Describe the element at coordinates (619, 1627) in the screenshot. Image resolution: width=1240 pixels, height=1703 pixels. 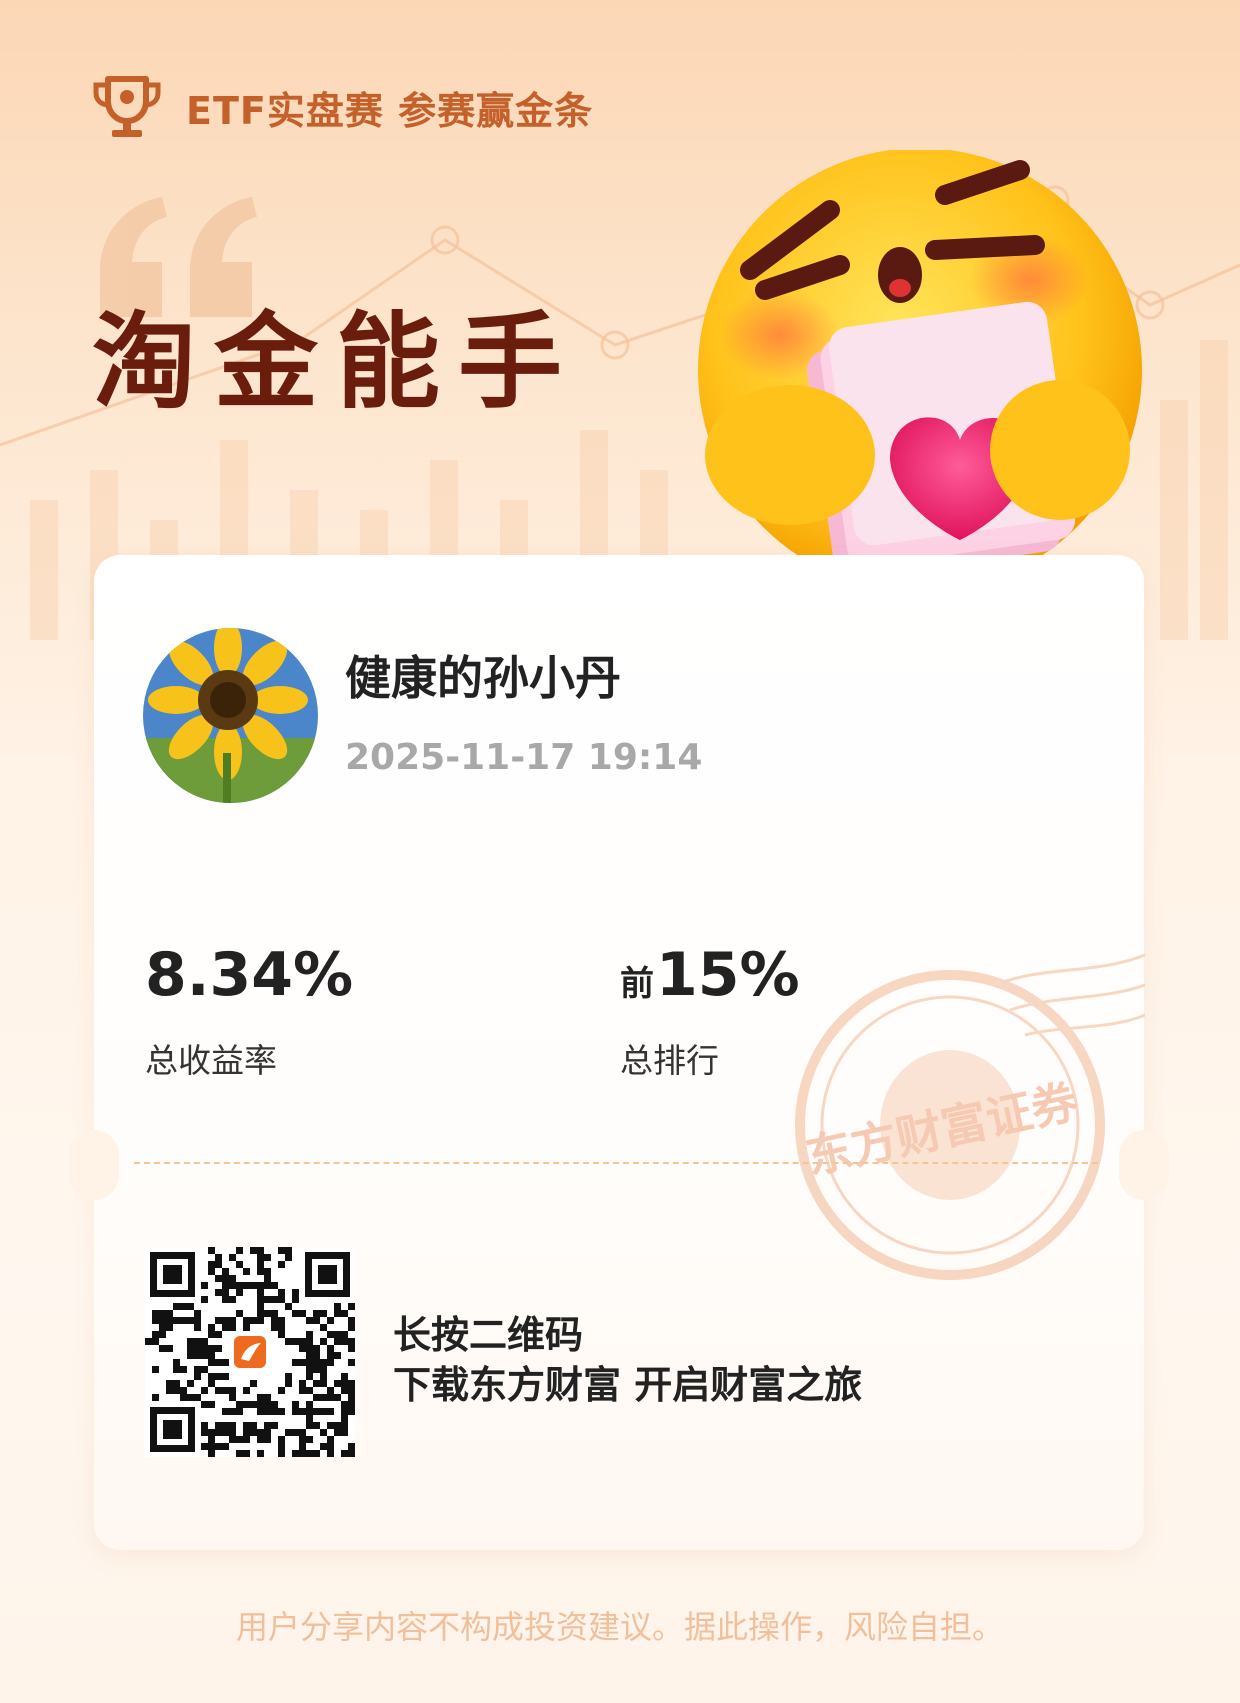
I see `risk-disclaimer: 用户分享内容不构成投资建议。据此操作，风险自担。` at that location.